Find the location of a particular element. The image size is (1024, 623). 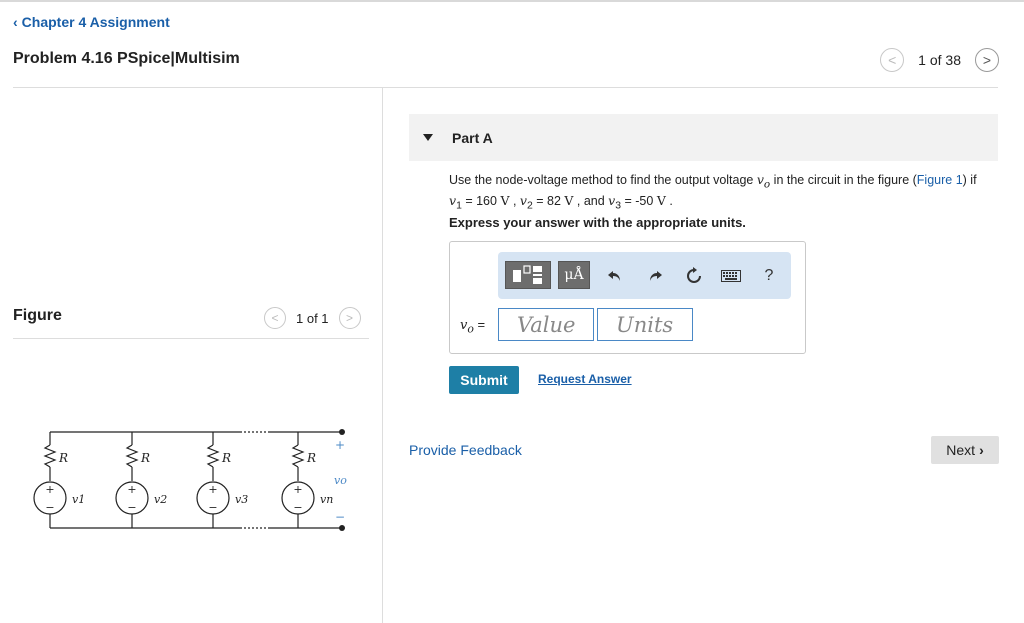

templates-button is located at coordinates (528, 275).